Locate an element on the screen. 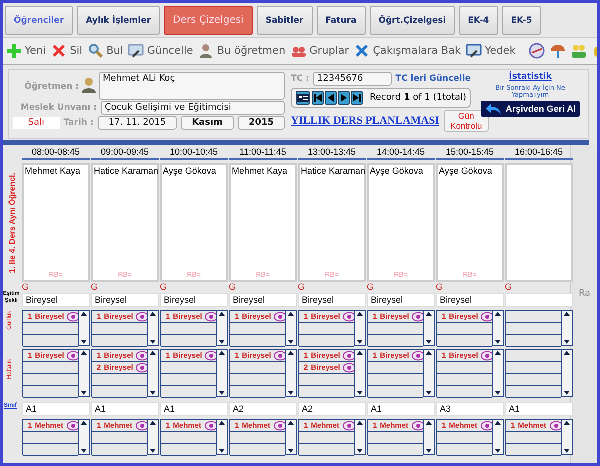 Image resolution: width=600 pixels, height=466 pixels. tab: EK-5 is located at coordinates (522, 20).